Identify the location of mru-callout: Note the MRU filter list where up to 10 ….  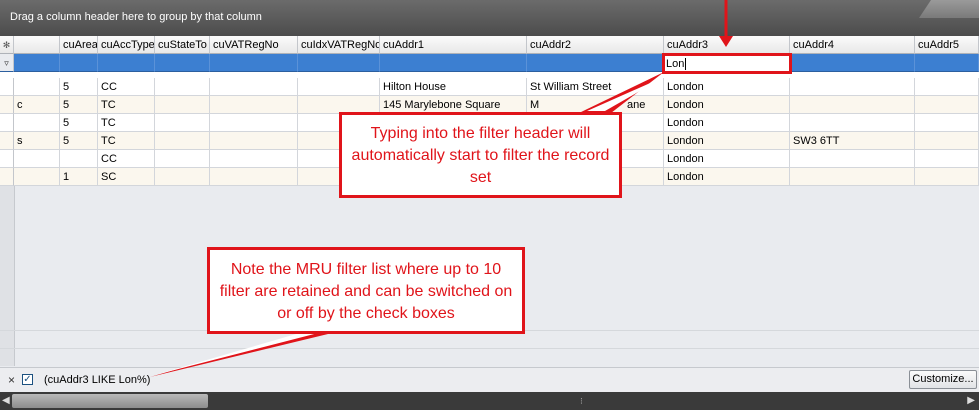
(366, 290).